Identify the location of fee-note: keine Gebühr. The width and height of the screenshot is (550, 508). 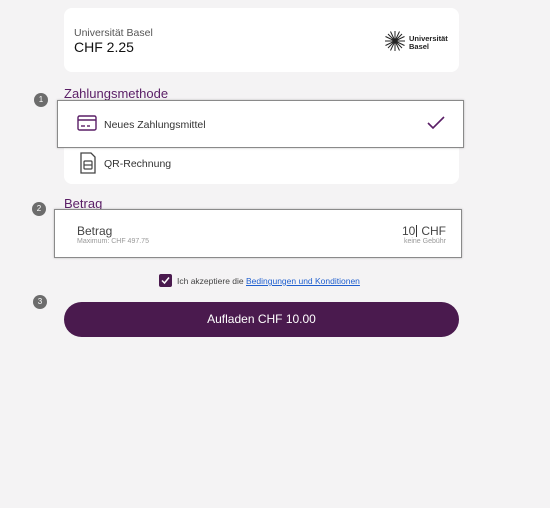
(424, 241).